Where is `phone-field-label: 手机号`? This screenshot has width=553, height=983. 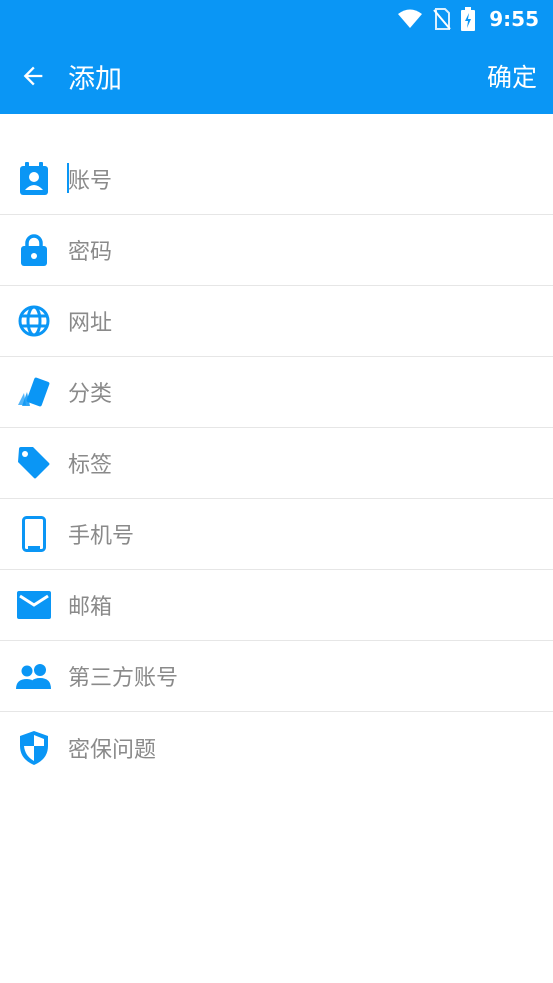 phone-field-label: 手机号 is located at coordinates (101, 536).